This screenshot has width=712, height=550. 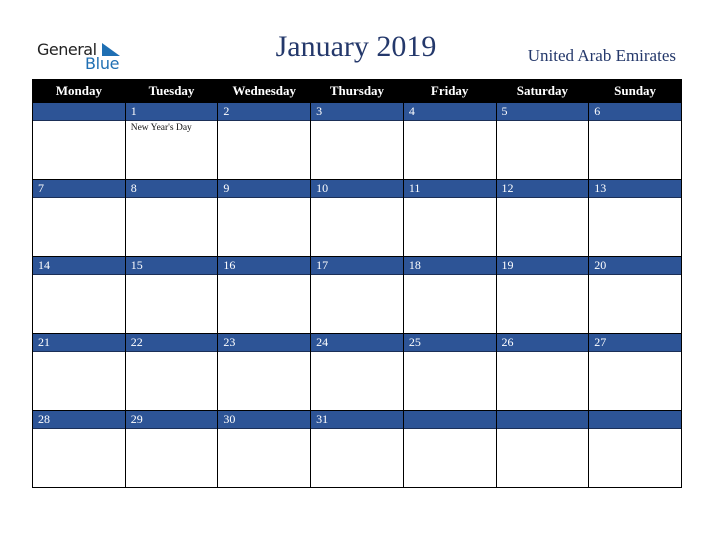 I want to click on week-row: 28 29 30 31, so click(x=357, y=449).